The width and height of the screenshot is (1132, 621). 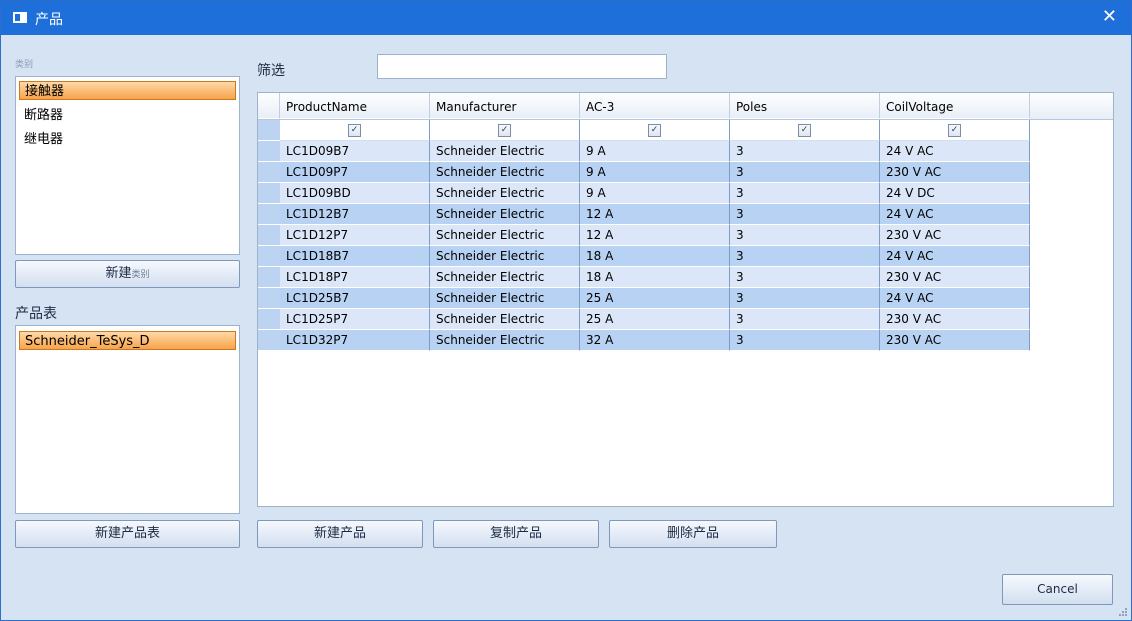 I want to click on grid-corner, so click(x=269, y=106).